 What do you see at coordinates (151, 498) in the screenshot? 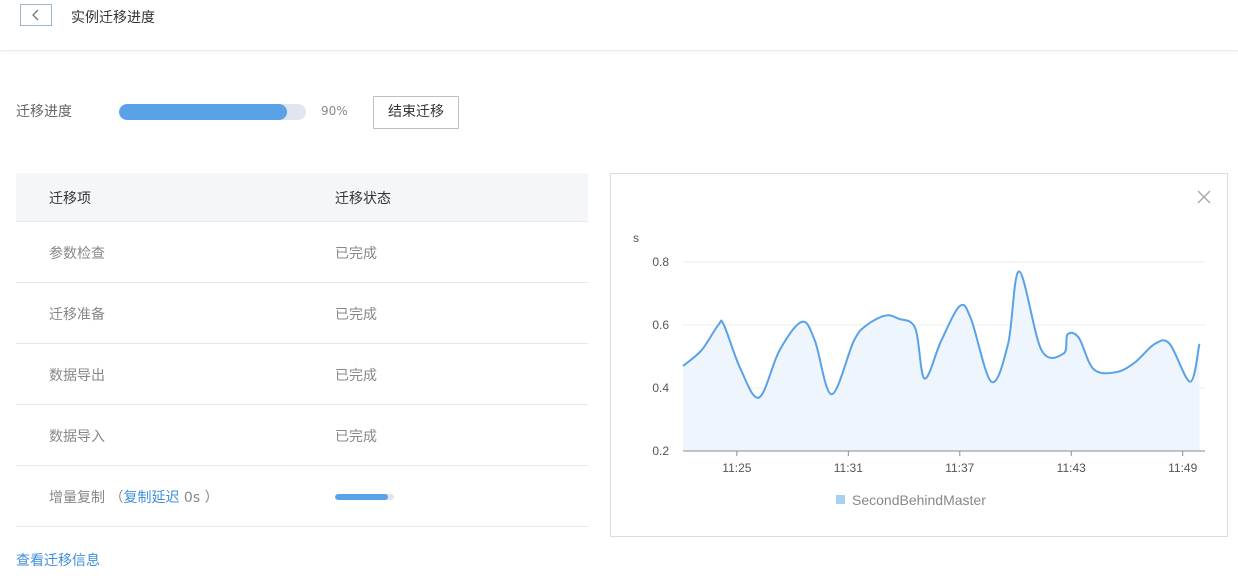
I see `replication-delay-link: 复制延迟` at bounding box center [151, 498].